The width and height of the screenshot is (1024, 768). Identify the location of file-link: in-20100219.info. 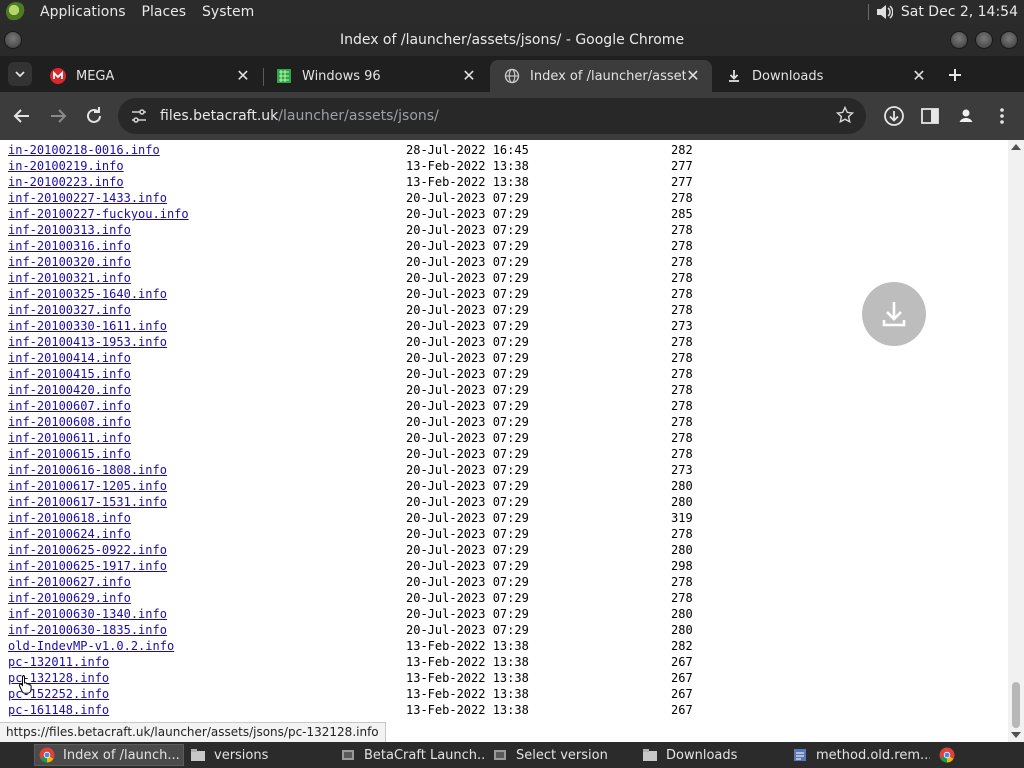
(66, 166).